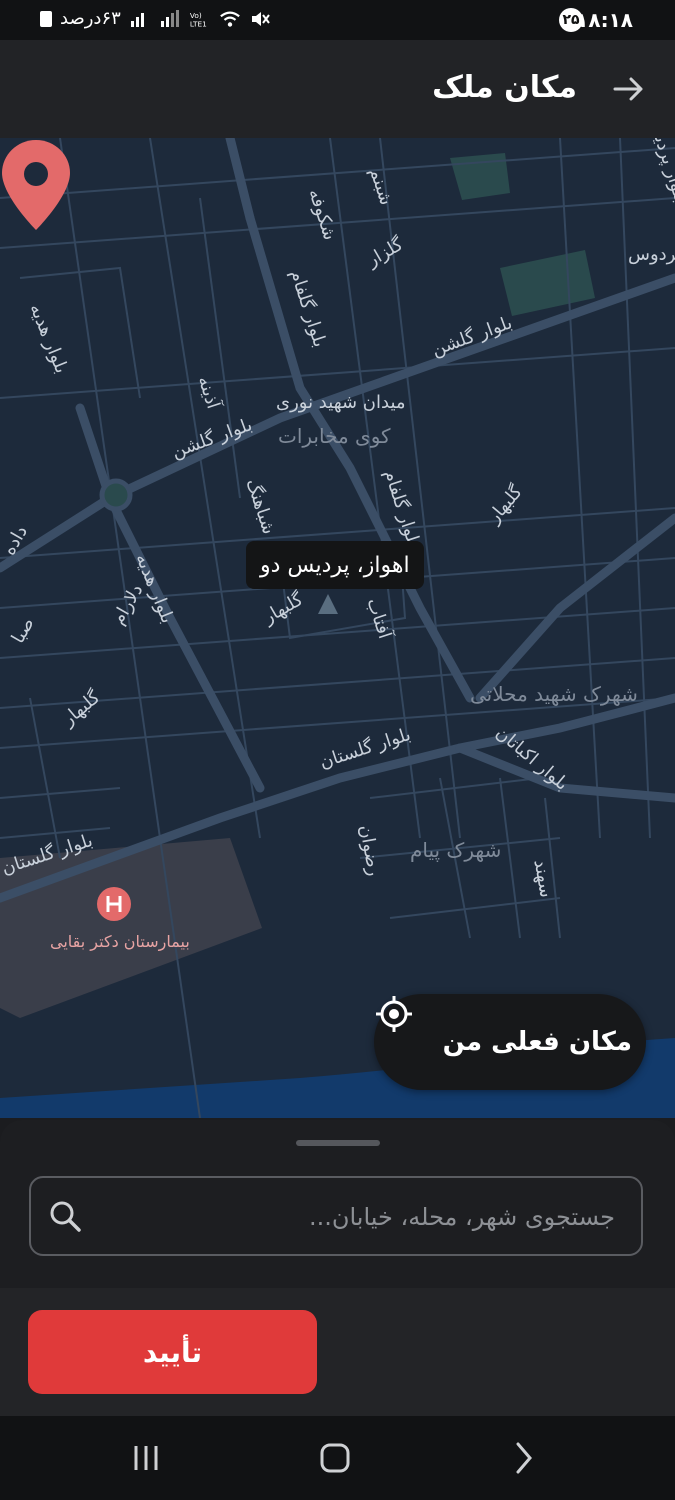  I want to click on search-icon, so click(65, 1216).